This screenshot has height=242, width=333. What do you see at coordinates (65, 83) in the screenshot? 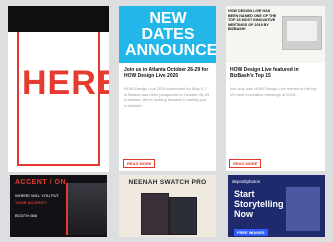
I see `here-text: HERE` at bounding box center [65, 83].